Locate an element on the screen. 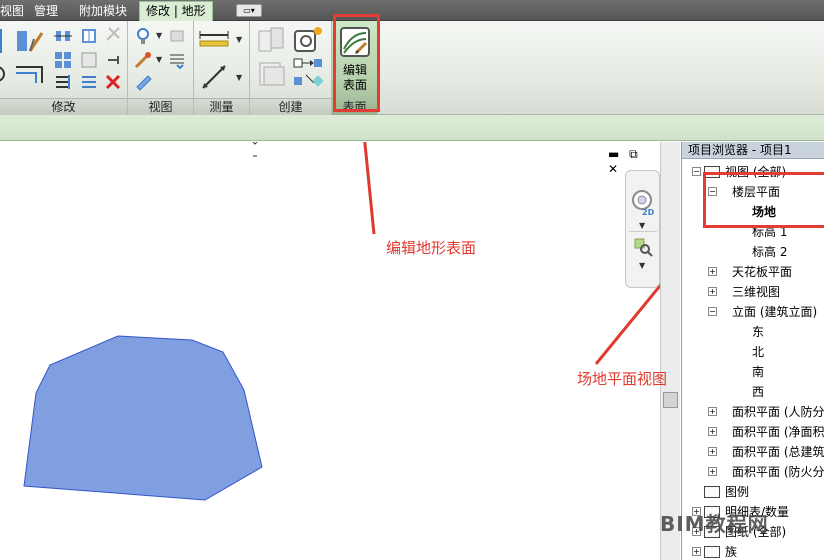 The width and height of the screenshot is (824, 560). create-panel: 创建 is located at coordinates (291, 68).